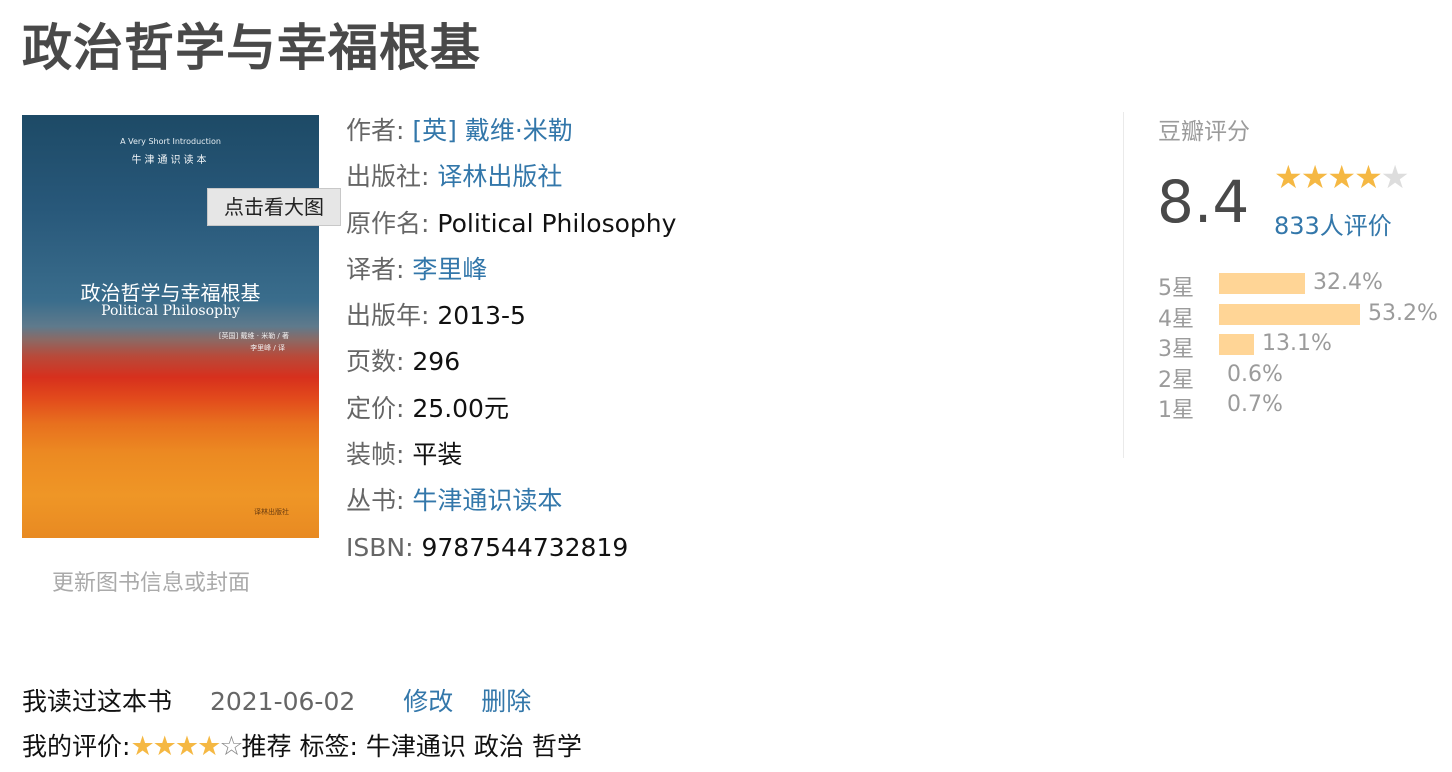 This screenshot has width=1452, height=772. I want to click on tag: 哲学, so click(556, 746).